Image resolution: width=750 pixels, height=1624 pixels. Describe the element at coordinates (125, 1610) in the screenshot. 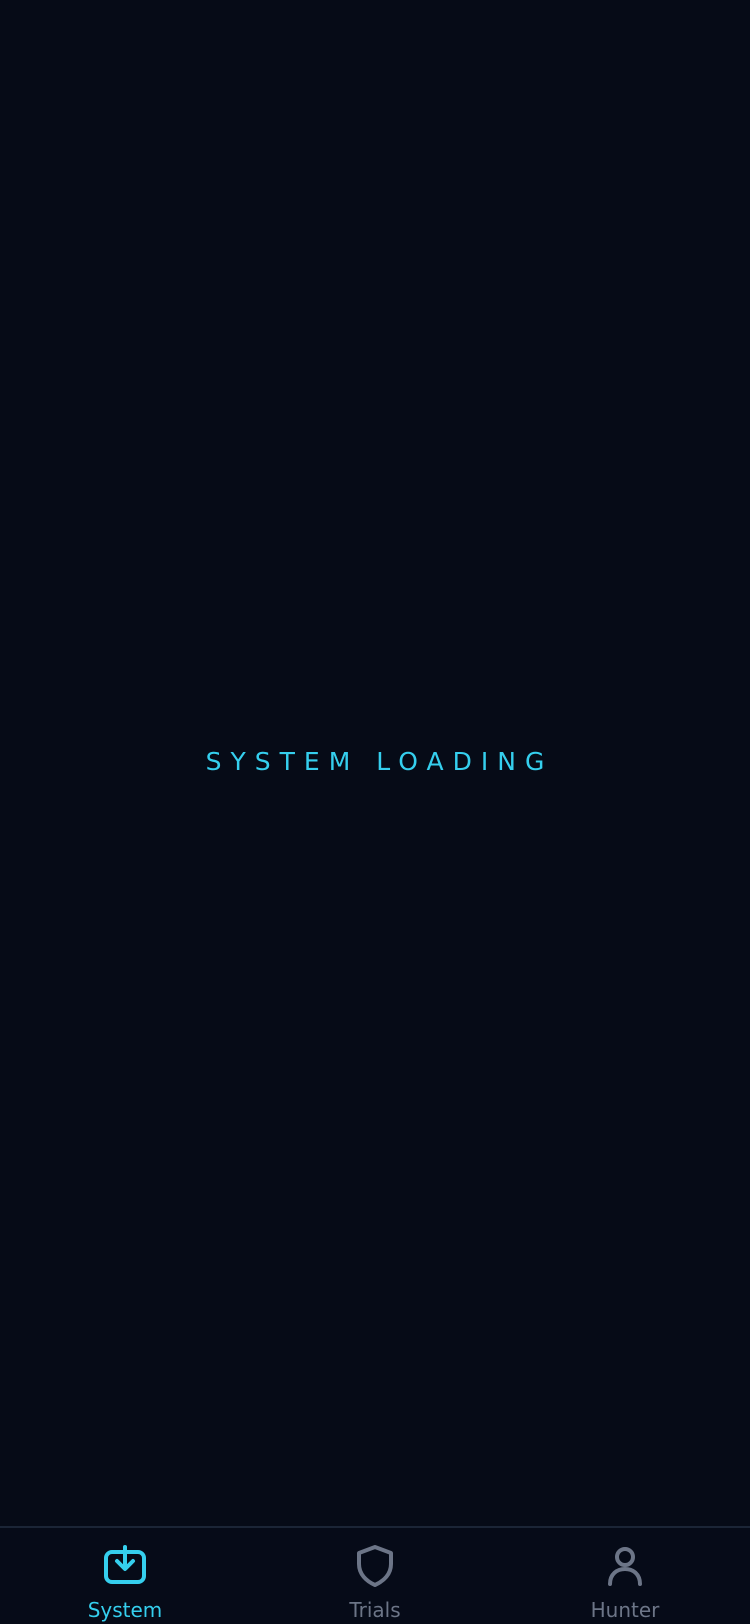

I see `tab-system-label: System` at that location.